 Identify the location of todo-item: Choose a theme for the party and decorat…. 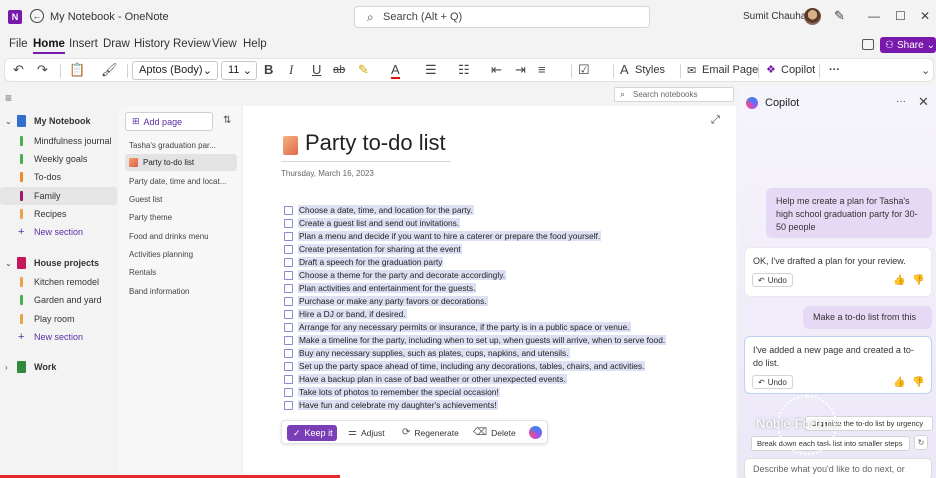
(395, 275).